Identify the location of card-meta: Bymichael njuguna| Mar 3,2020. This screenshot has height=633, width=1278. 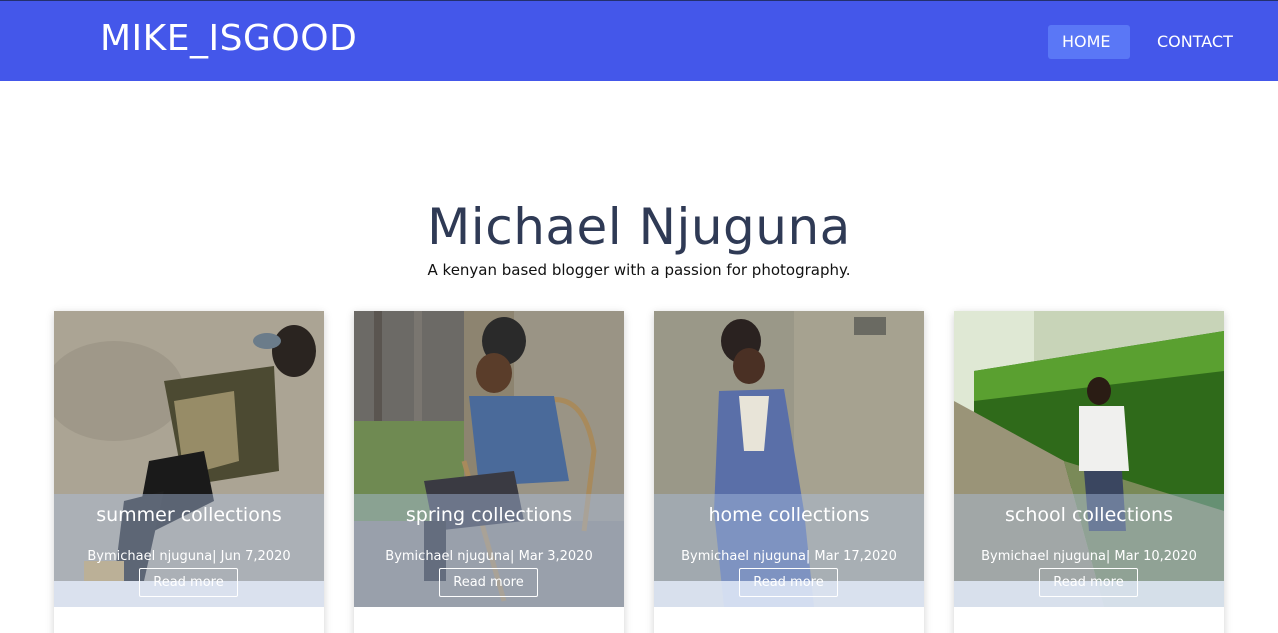
(489, 556).